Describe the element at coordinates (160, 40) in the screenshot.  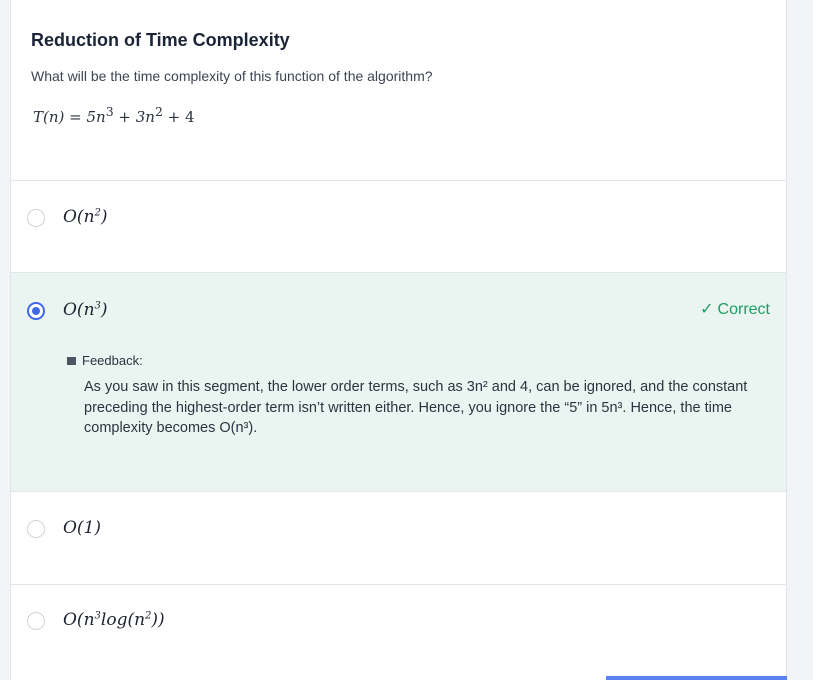
I see `question-title: Reduction of Time Complexity` at that location.